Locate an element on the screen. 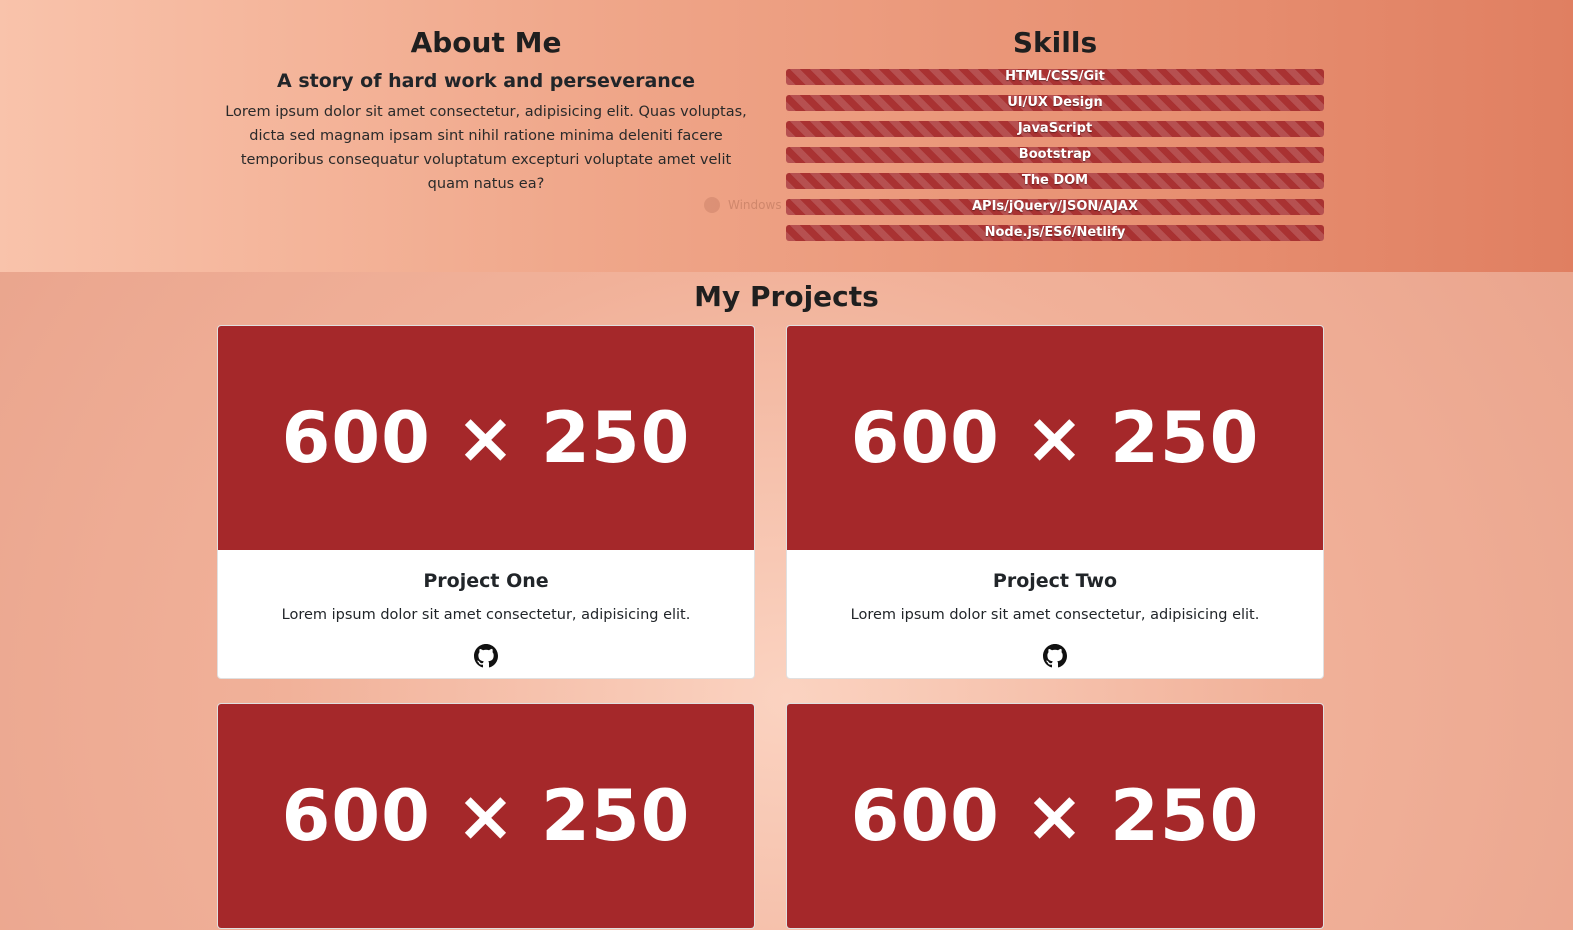  skill-bar-javascript: JavaScript is located at coordinates (1055, 129).